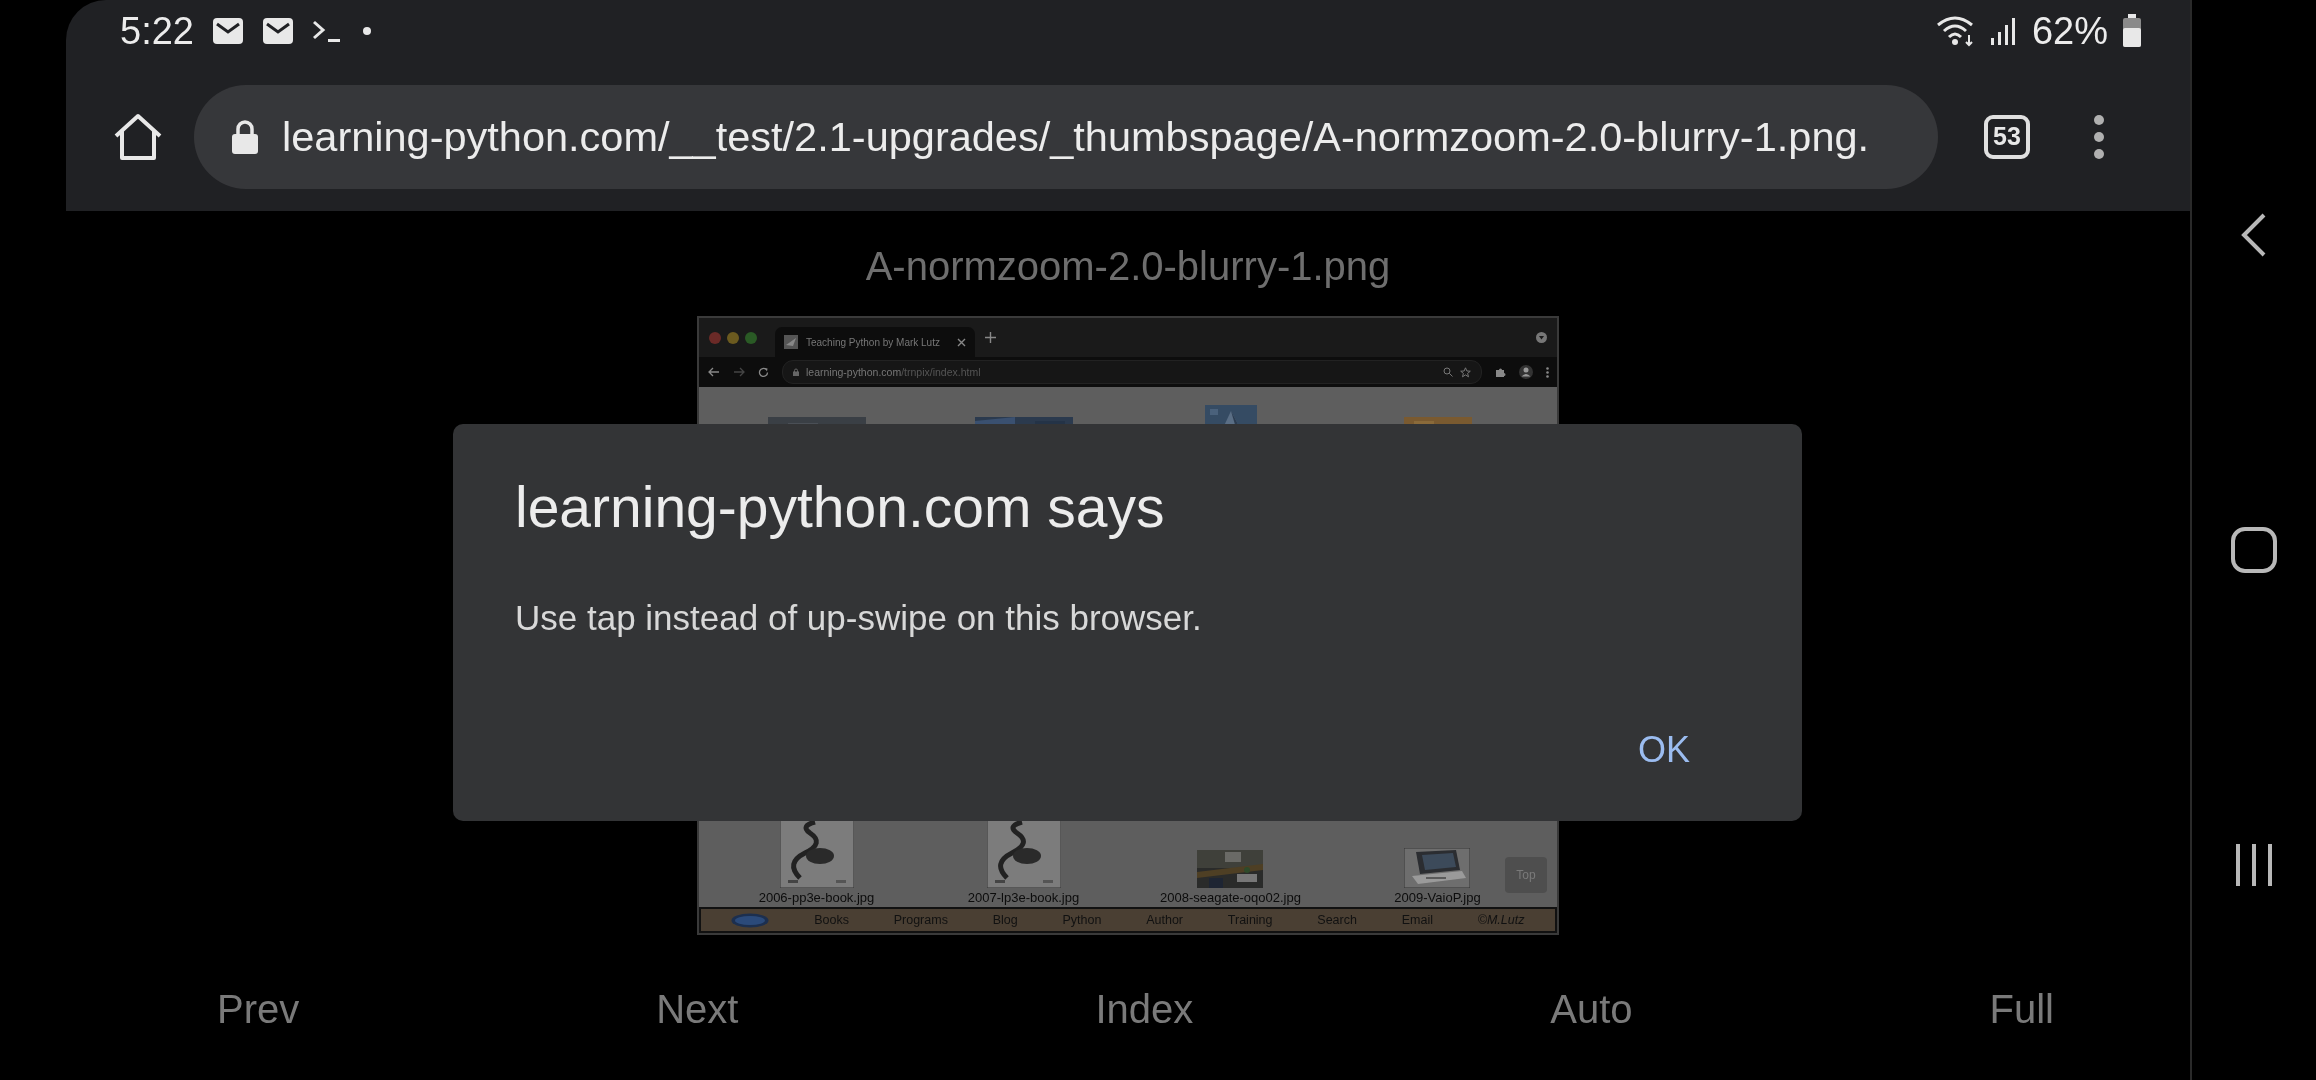 This screenshot has height=1080, width=2316. Describe the element at coordinates (157, 31) in the screenshot. I see `status-time: 5:22` at that location.